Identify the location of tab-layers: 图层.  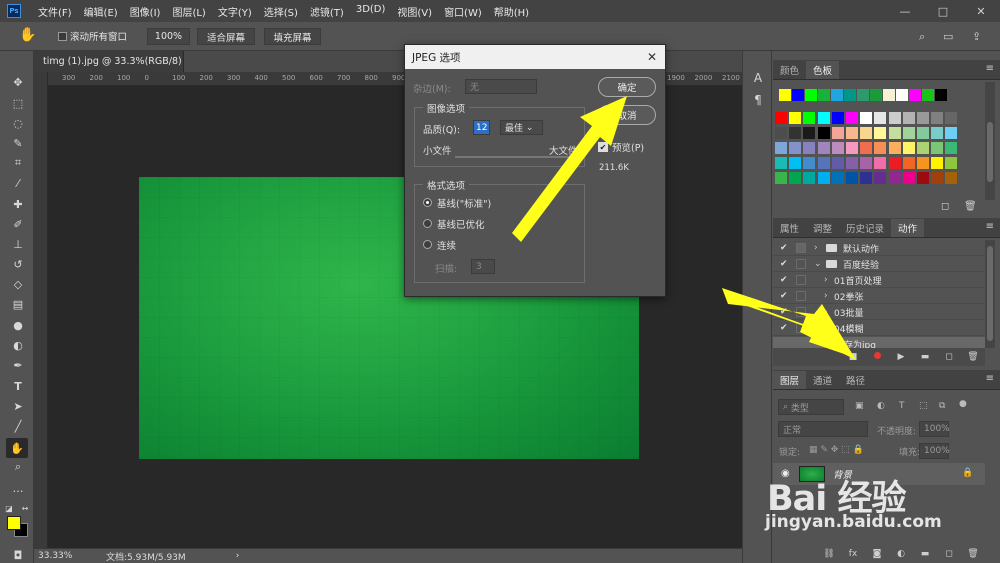
(790, 380).